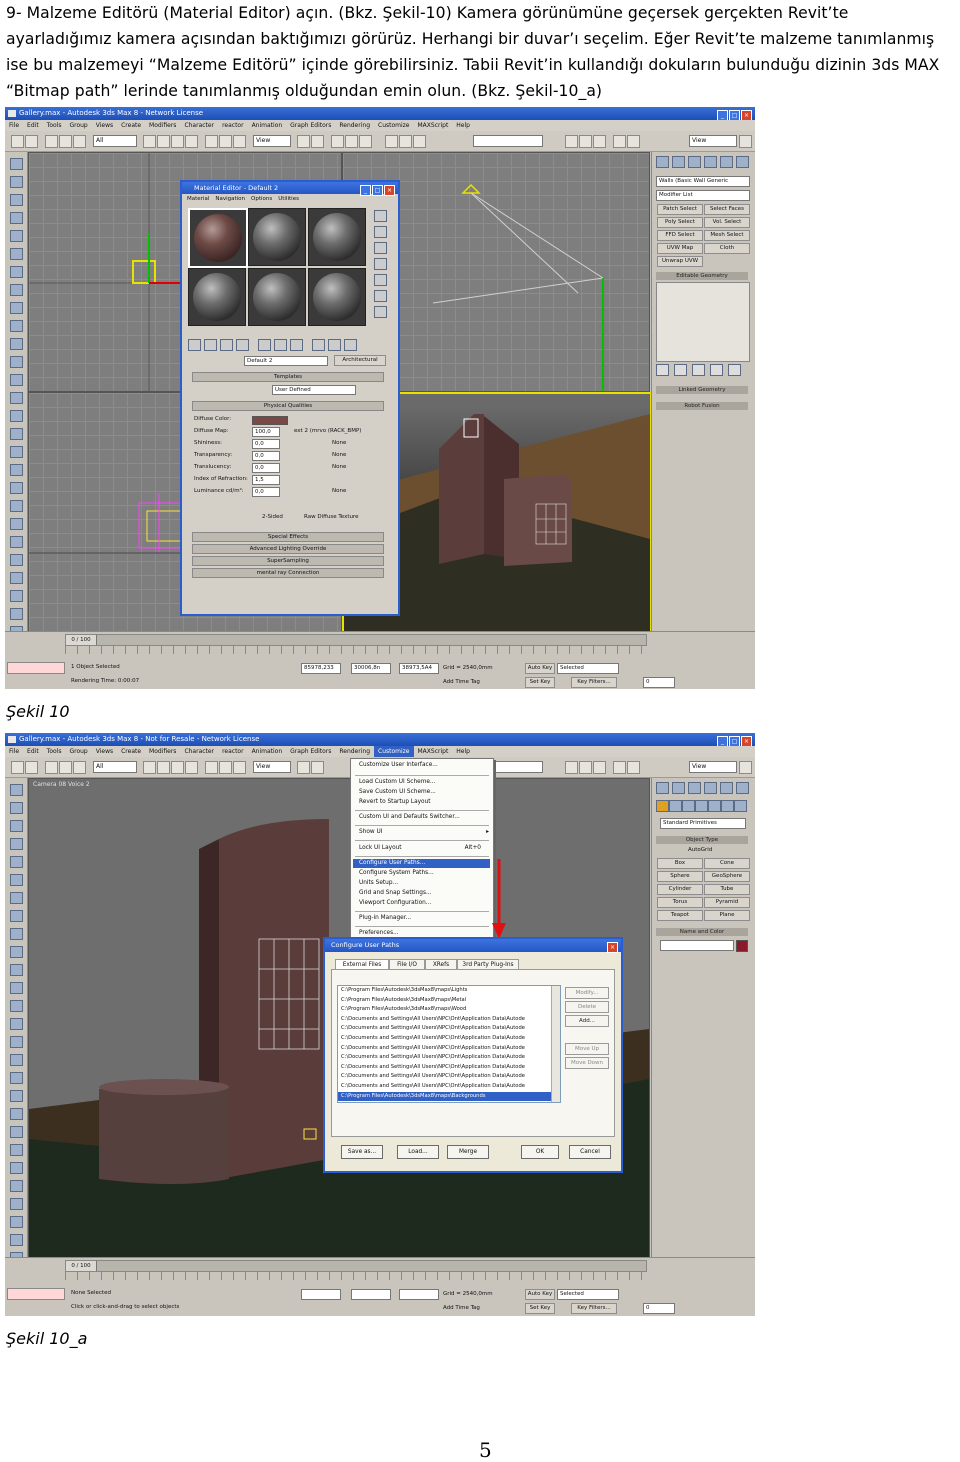  Describe the element at coordinates (662, 806) in the screenshot. I see `geometry-icon` at that location.